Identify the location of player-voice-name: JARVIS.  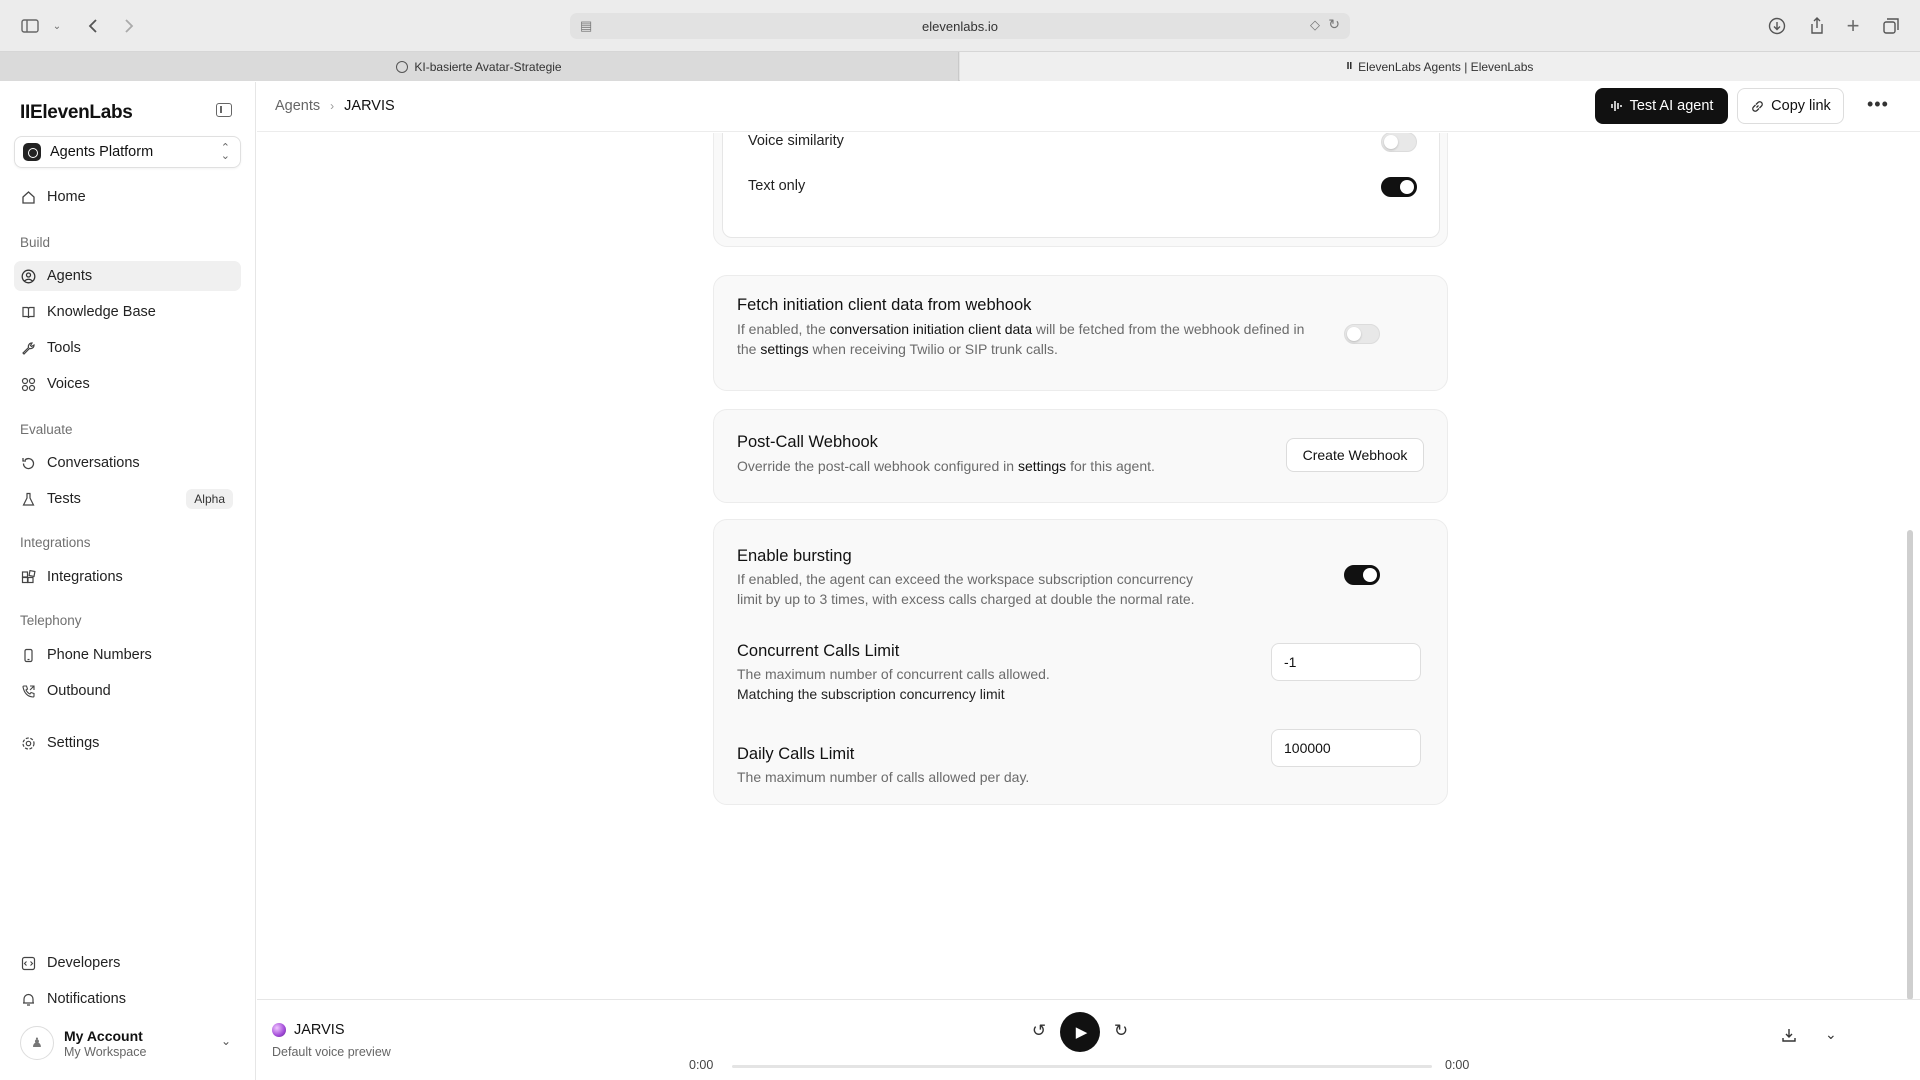
(319, 1030).